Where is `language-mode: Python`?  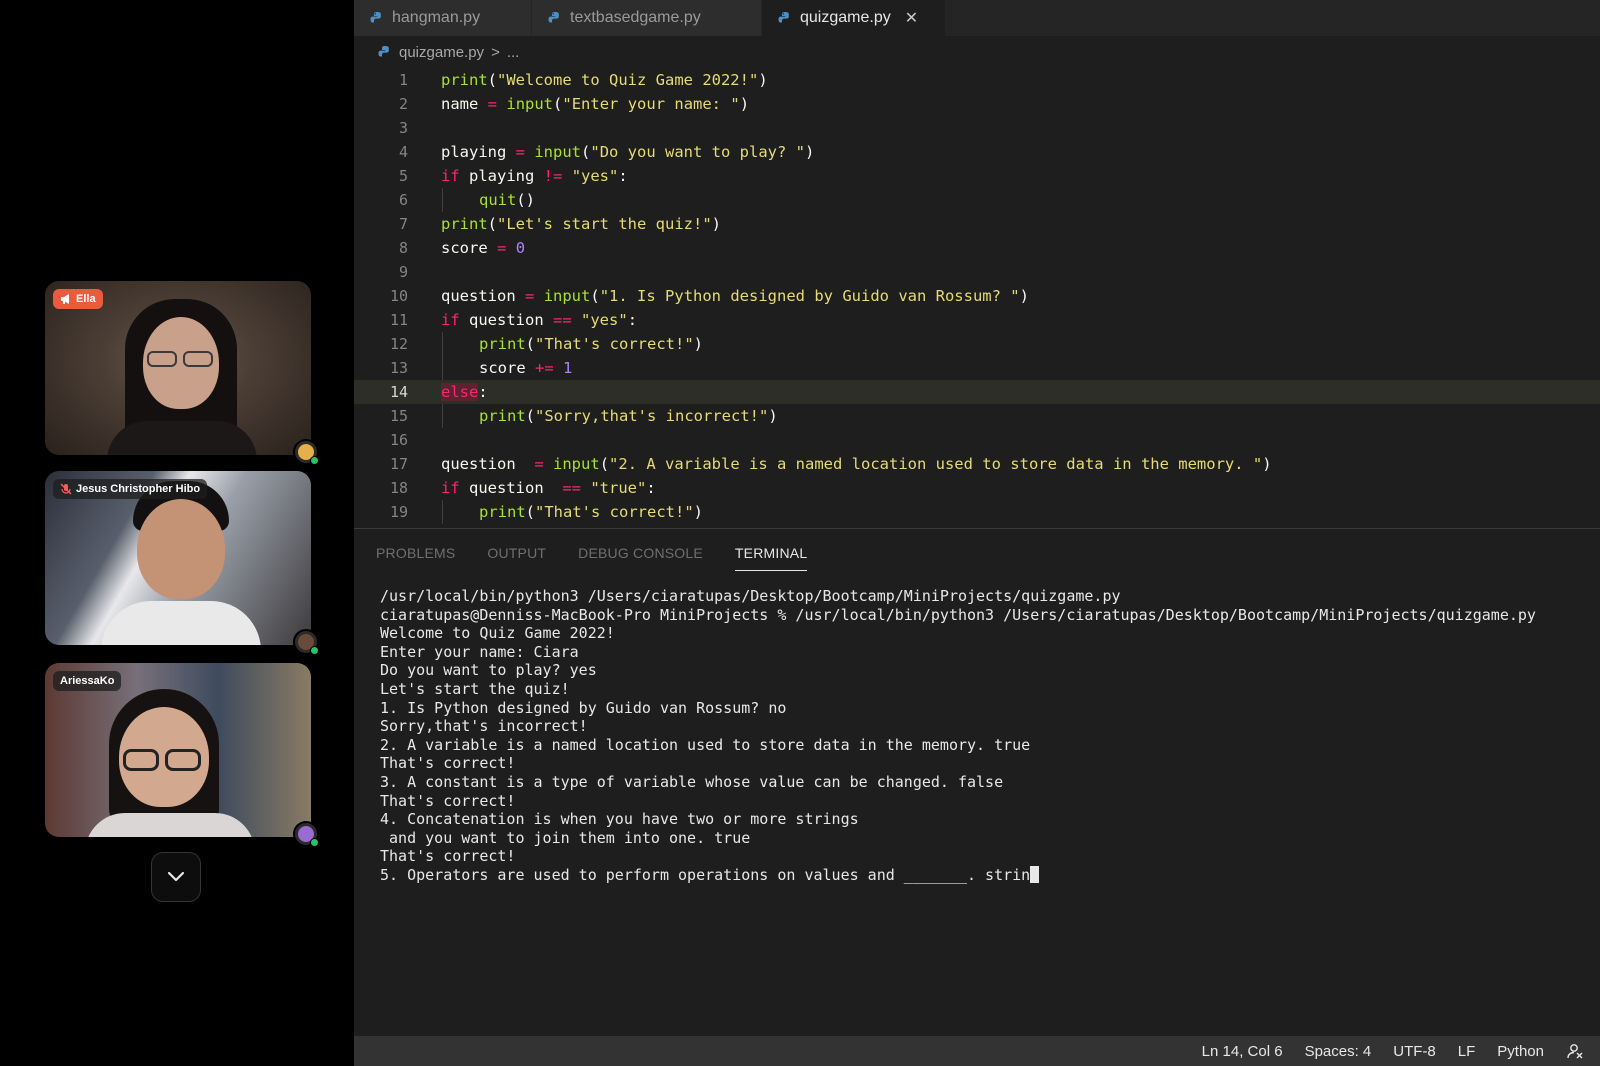 language-mode: Python is located at coordinates (1520, 1051).